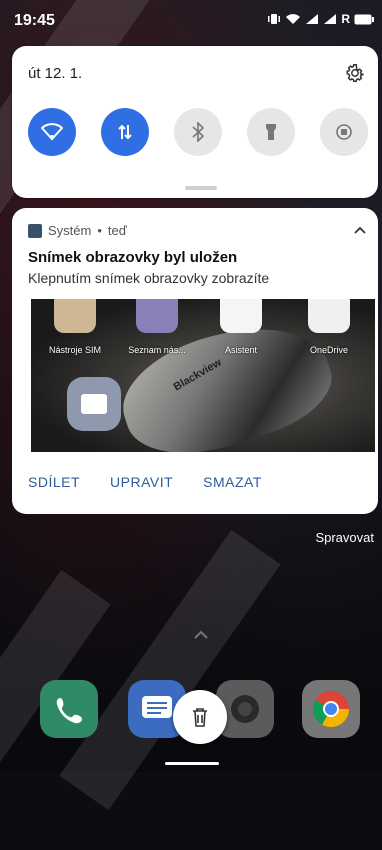  I want to click on trash-icon, so click(200, 717).